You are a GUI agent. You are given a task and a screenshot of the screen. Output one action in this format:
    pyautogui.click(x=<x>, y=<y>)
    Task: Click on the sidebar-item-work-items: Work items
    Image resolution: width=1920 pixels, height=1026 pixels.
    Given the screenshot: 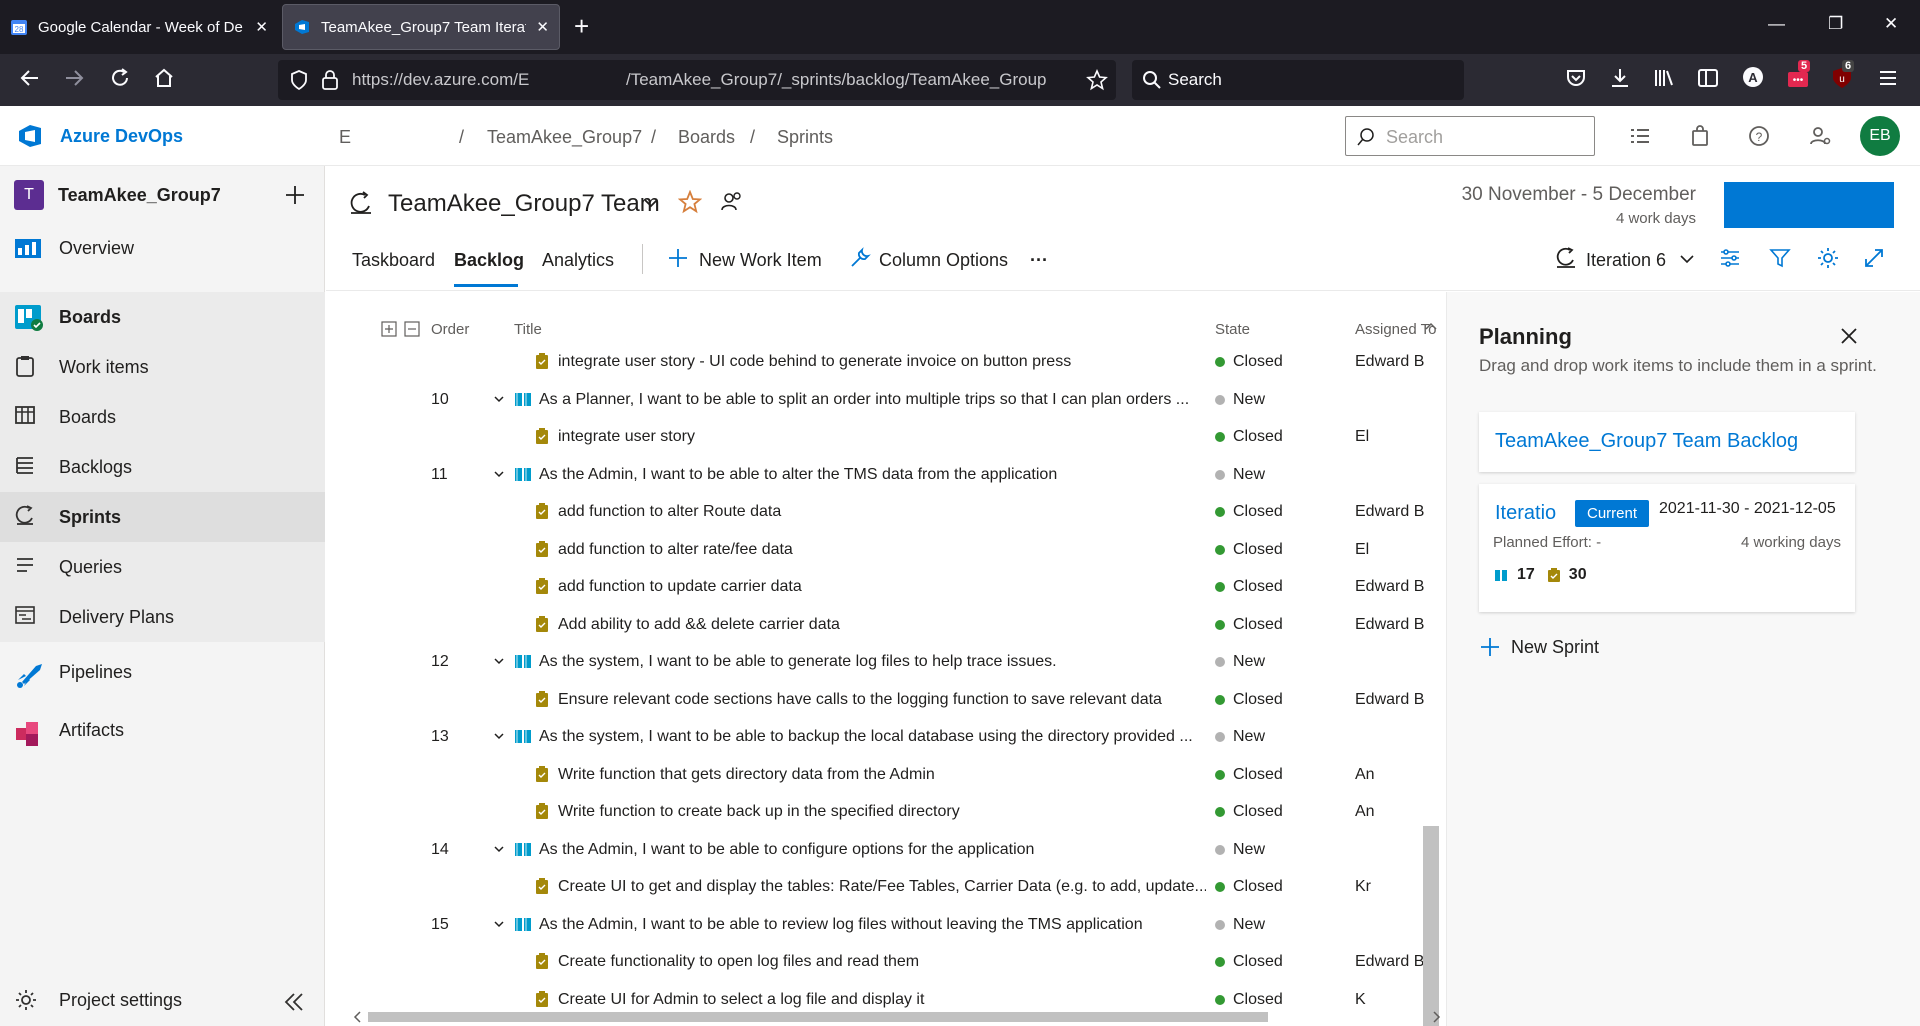 What is the action you would take?
    pyautogui.click(x=162, y=367)
    